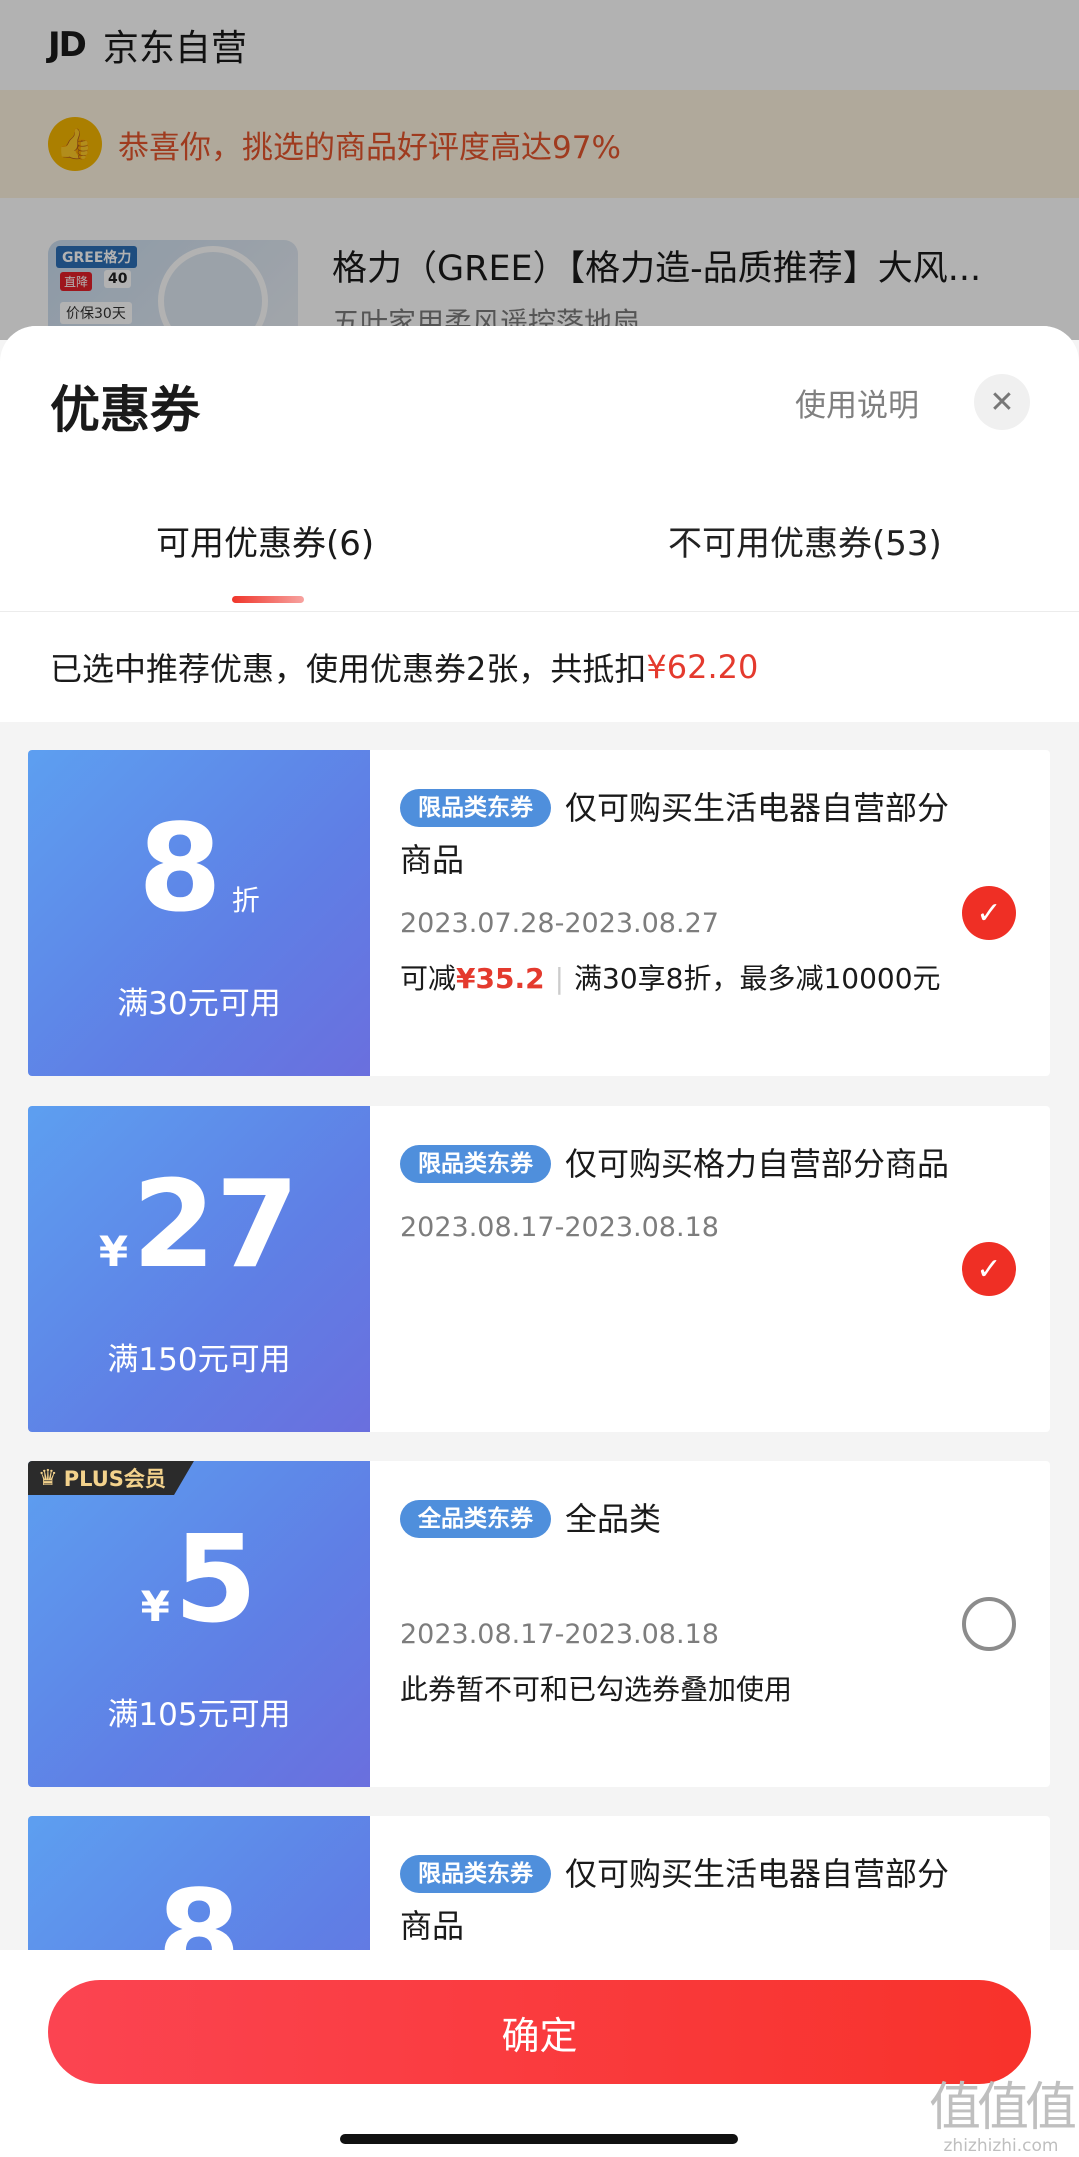 This screenshot has width=1079, height=2157. What do you see at coordinates (596, 1689) in the screenshot?
I see `coupon-desc: 此券暂不可和已勾选券叠加使用` at bounding box center [596, 1689].